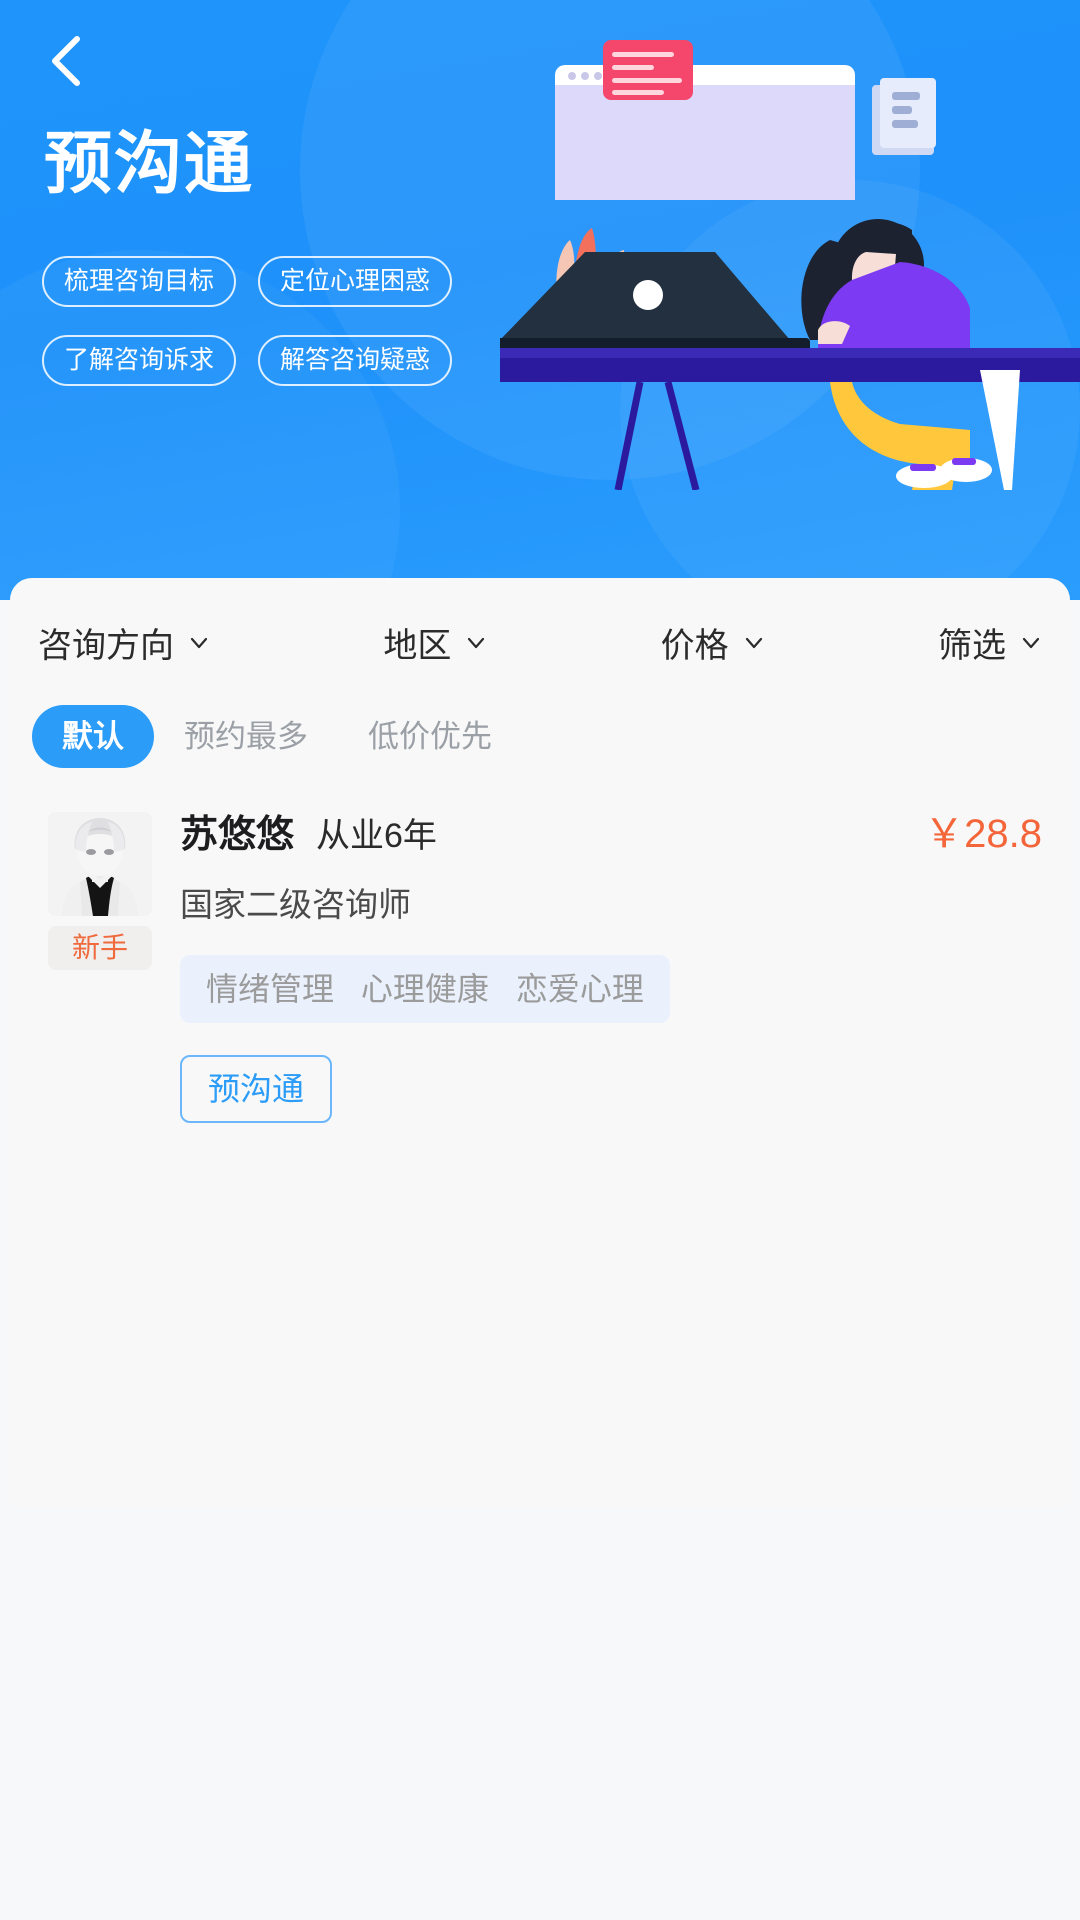 This screenshot has height=1920, width=1080. I want to click on filter-price: 价格, so click(713, 642).